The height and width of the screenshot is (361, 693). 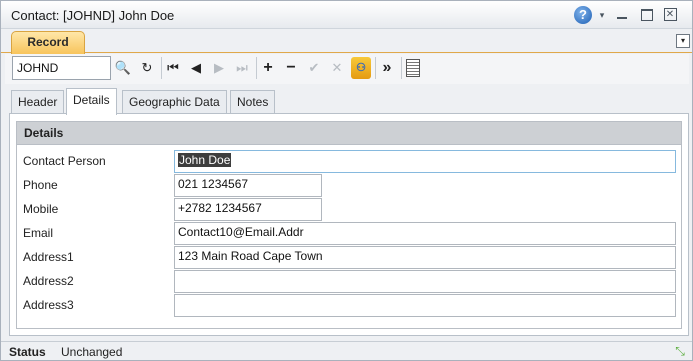 What do you see at coordinates (92, 352) in the screenshot?
I see `status-value: Unchanged` at bounding box center [92, 352].